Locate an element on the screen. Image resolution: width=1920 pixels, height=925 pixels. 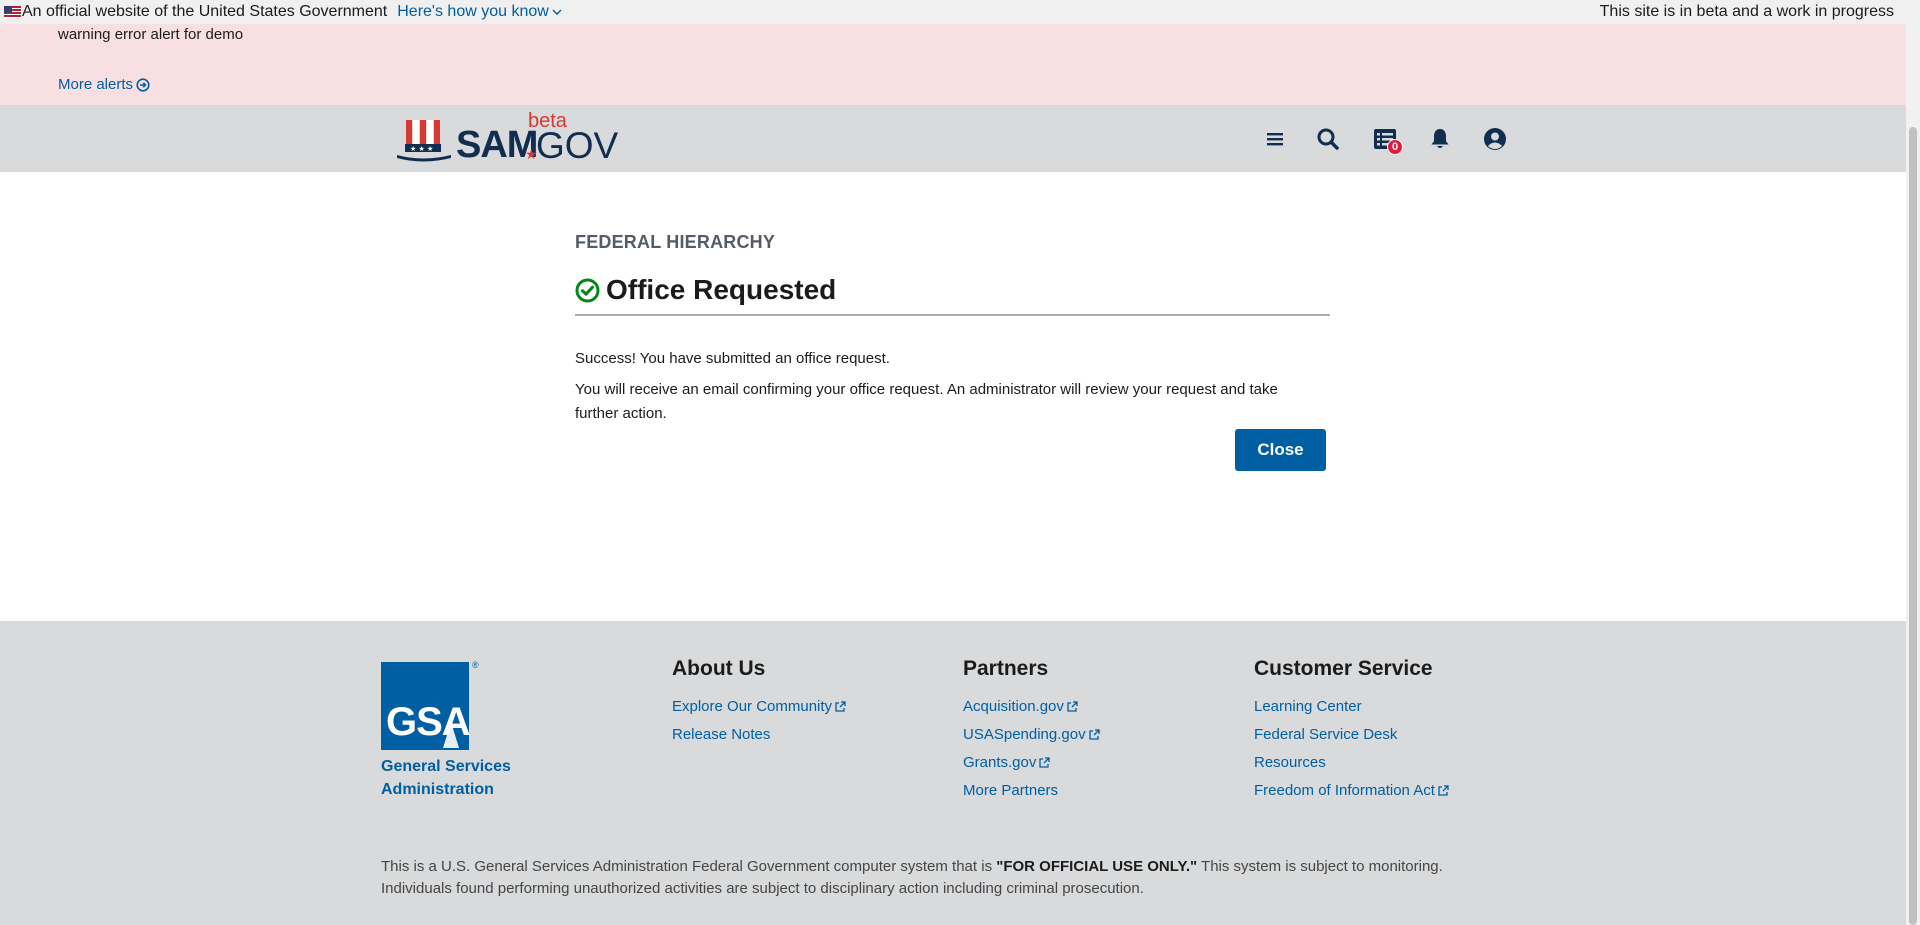
learning-center-link: Learning Center is located at coordinates (1351, 706).